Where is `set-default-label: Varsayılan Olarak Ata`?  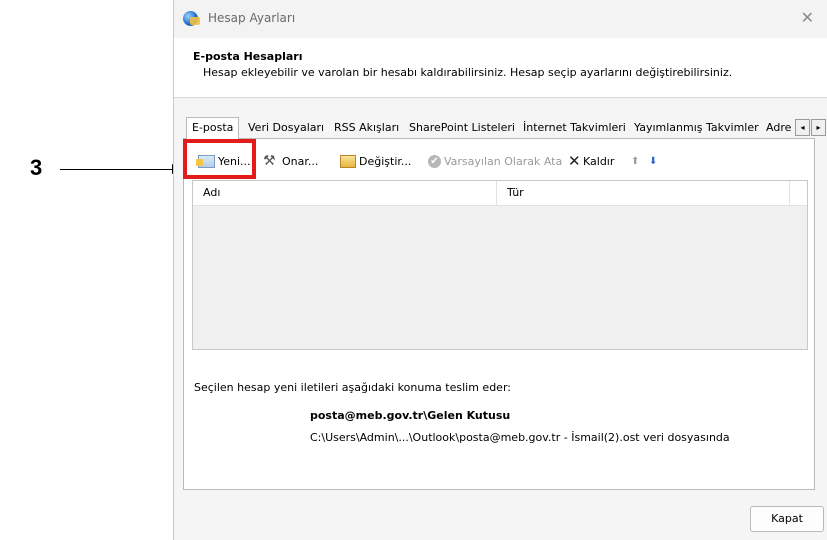 set-default-label: Varsayılan Olarak Ata is located at coordinates (503, 161).